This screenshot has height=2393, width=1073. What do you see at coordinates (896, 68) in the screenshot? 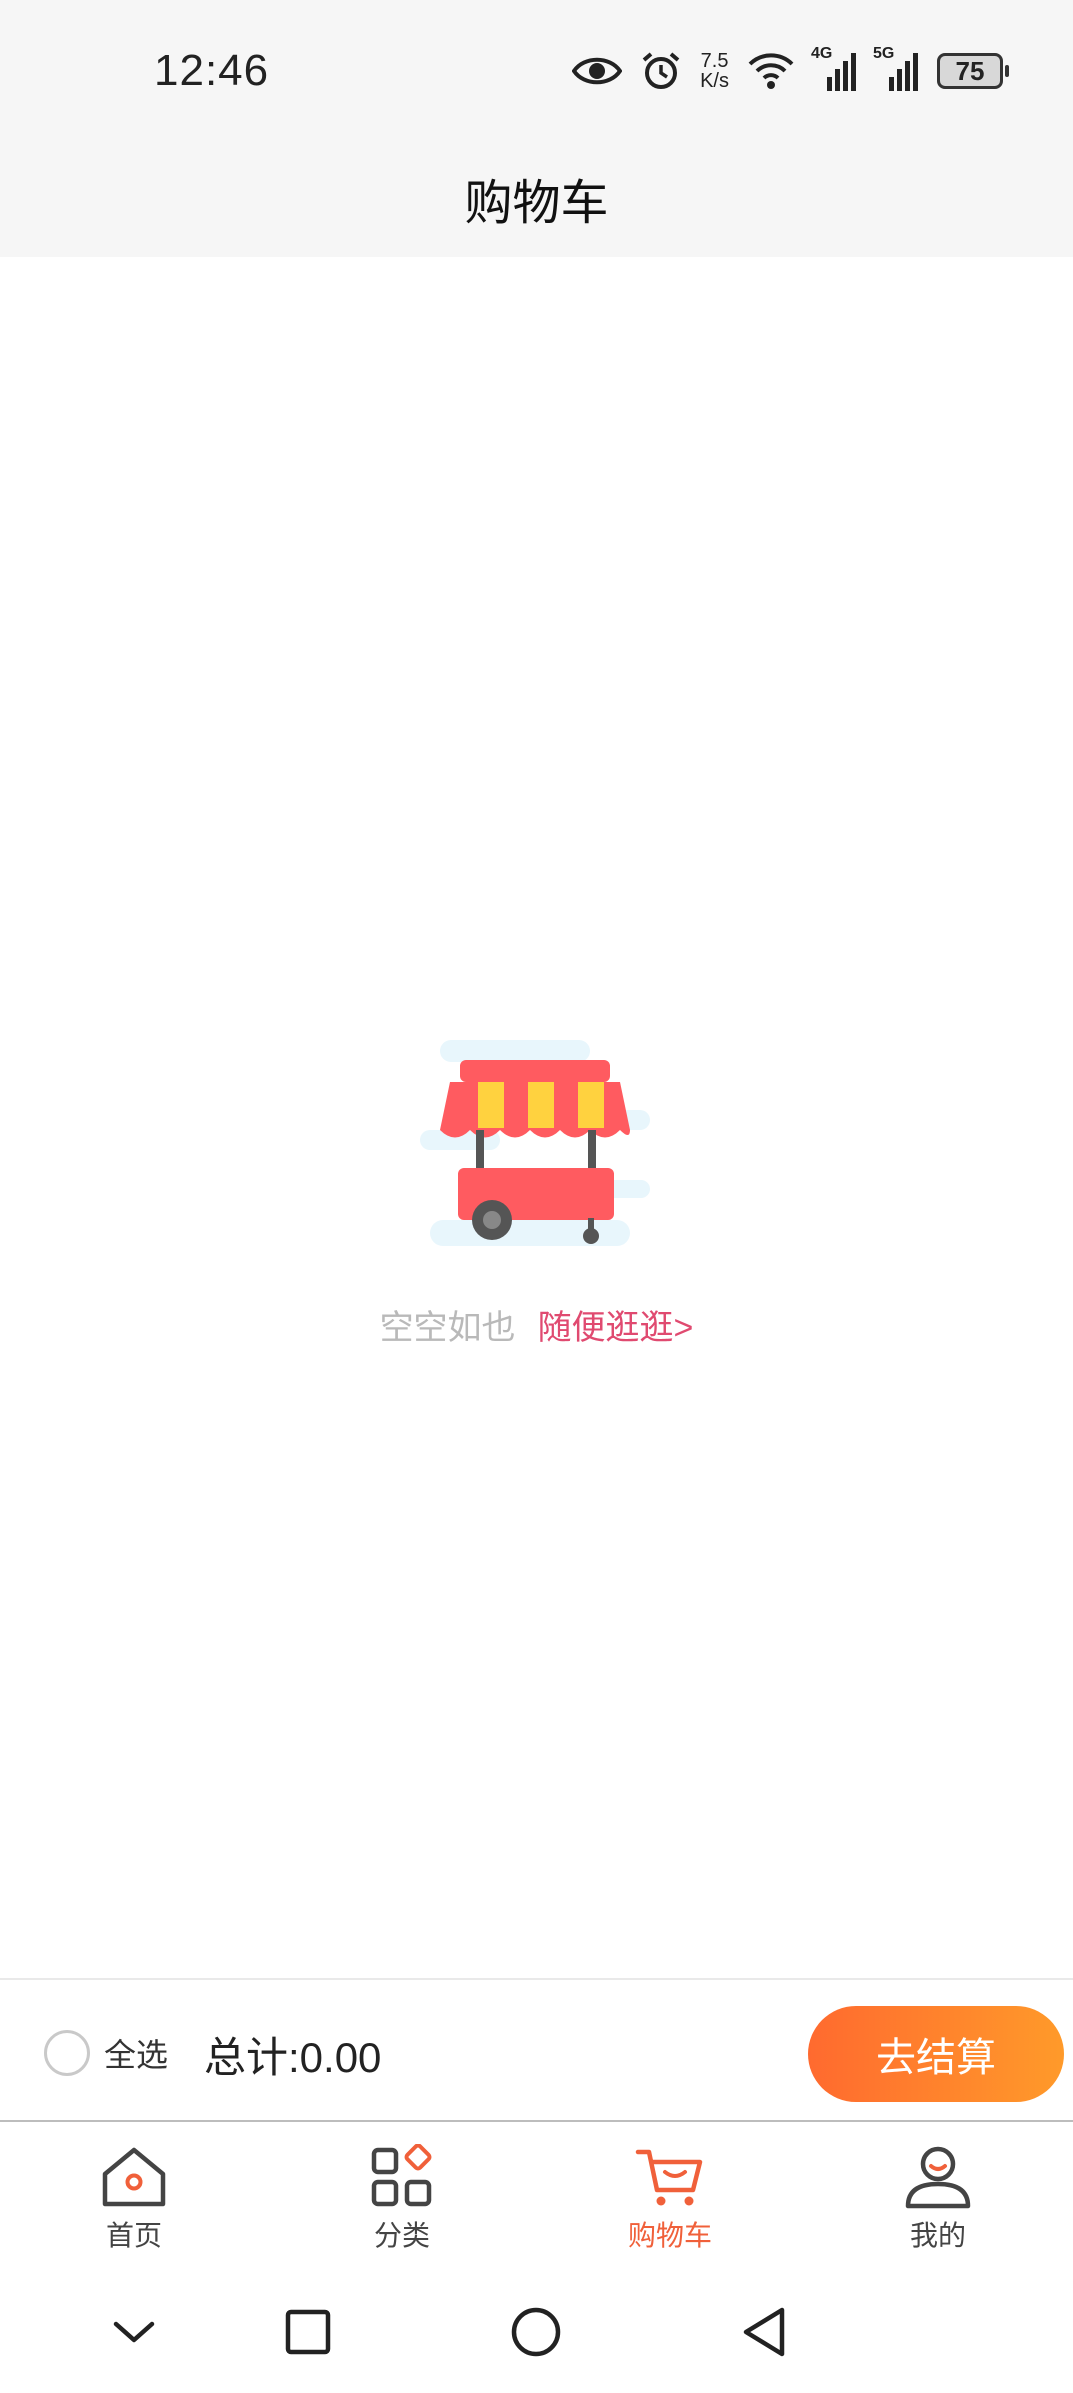
I see `signal-5g: 5G` at bounding box center [896, 68].